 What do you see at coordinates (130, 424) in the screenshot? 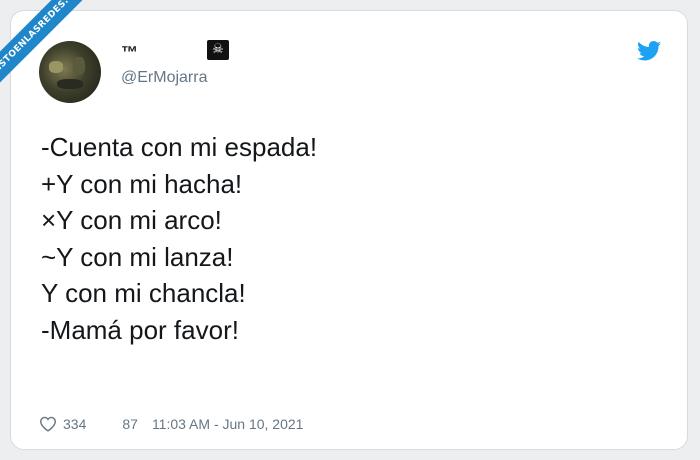
I see `retweet-count: 87` at bounding box center [130, 424].